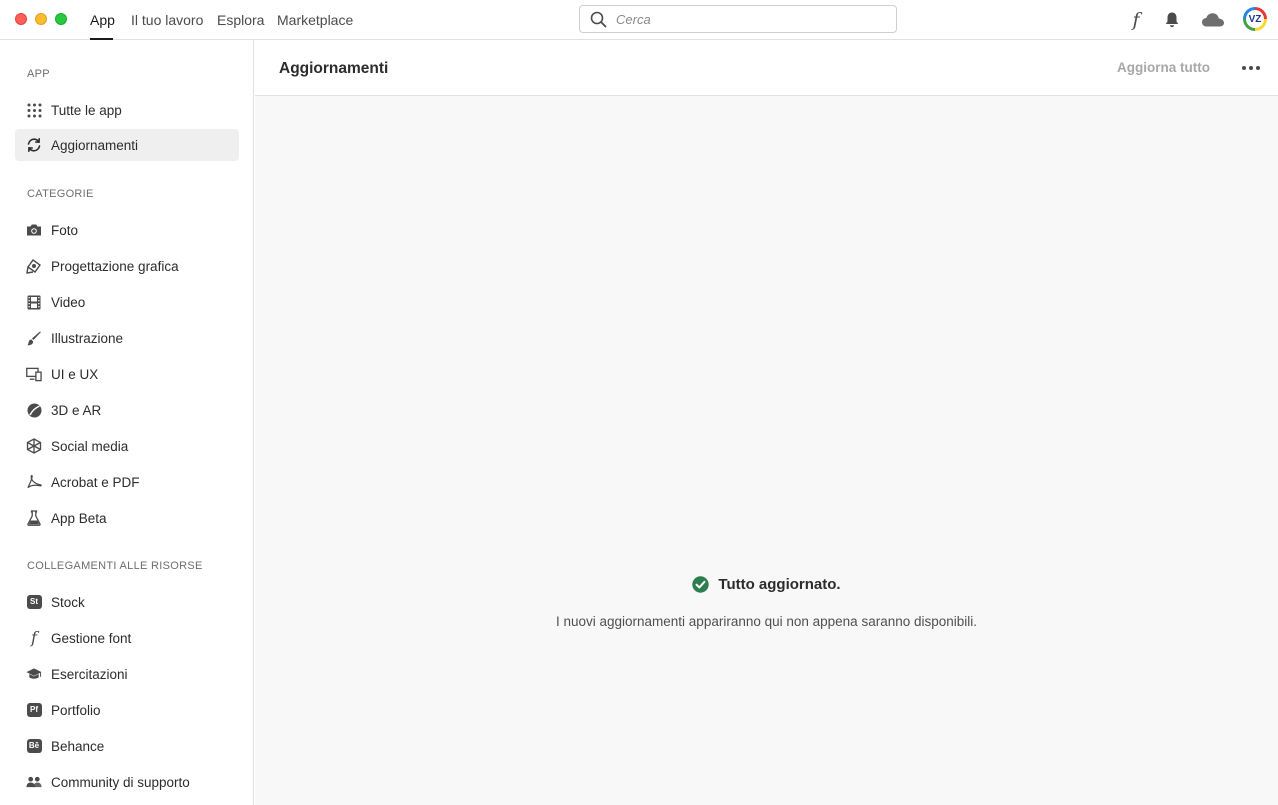 This screenshot has height=805, width=1278. I want to click on sidebar-item-tutte-le-app: Tutte le app, so click(127, 110).